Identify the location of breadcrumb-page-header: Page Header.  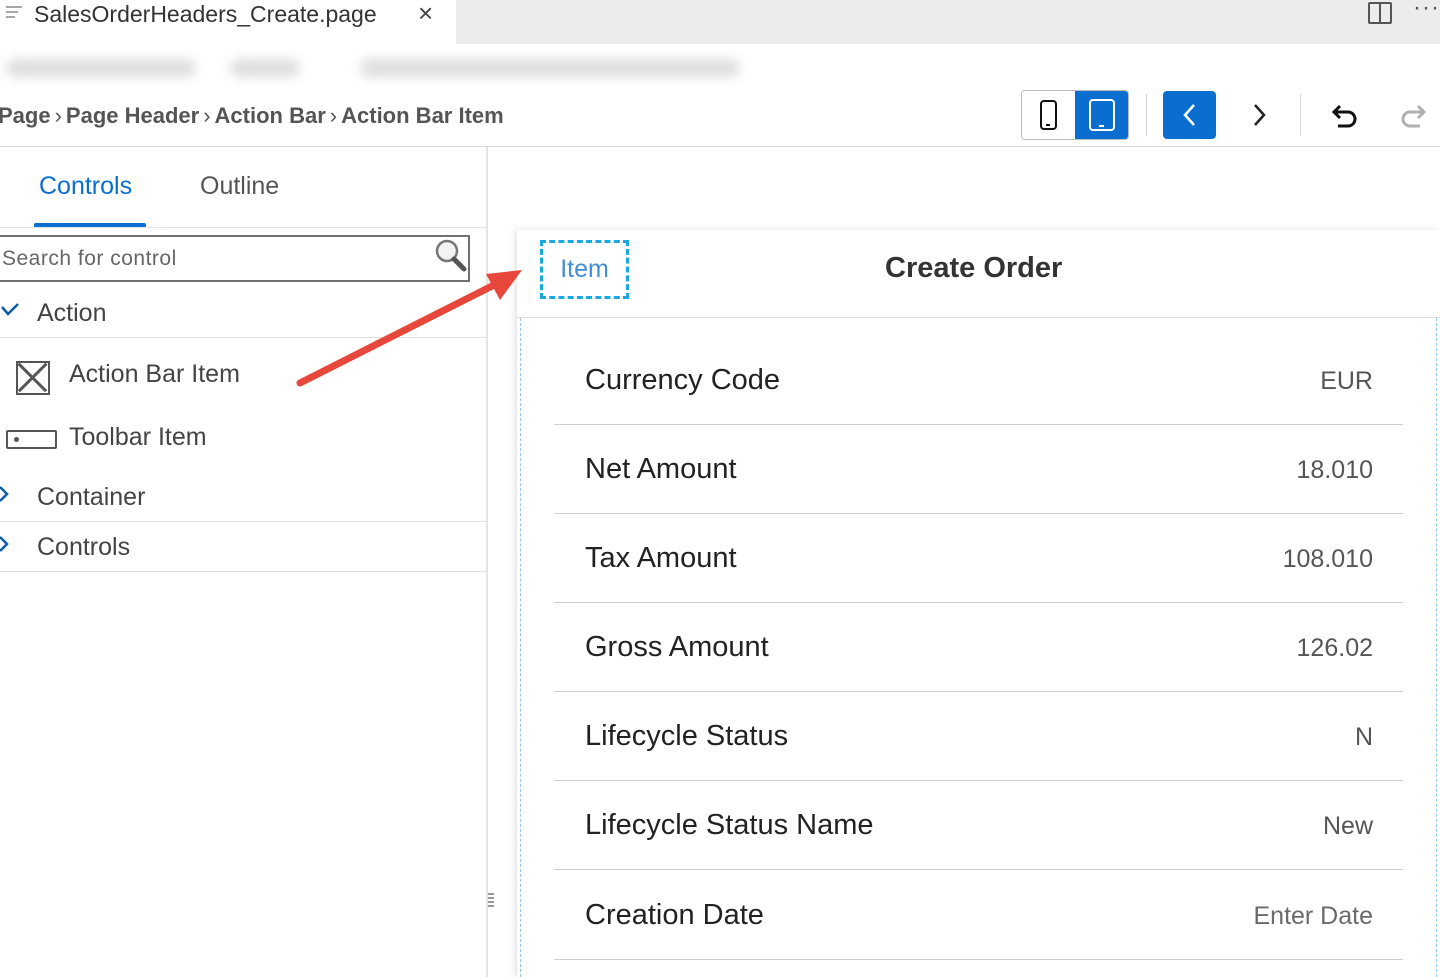
(132, 116).